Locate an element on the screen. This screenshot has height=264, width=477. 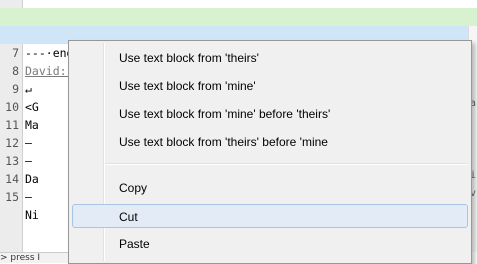
line-number: 15 is located at coordinates (12, 197).